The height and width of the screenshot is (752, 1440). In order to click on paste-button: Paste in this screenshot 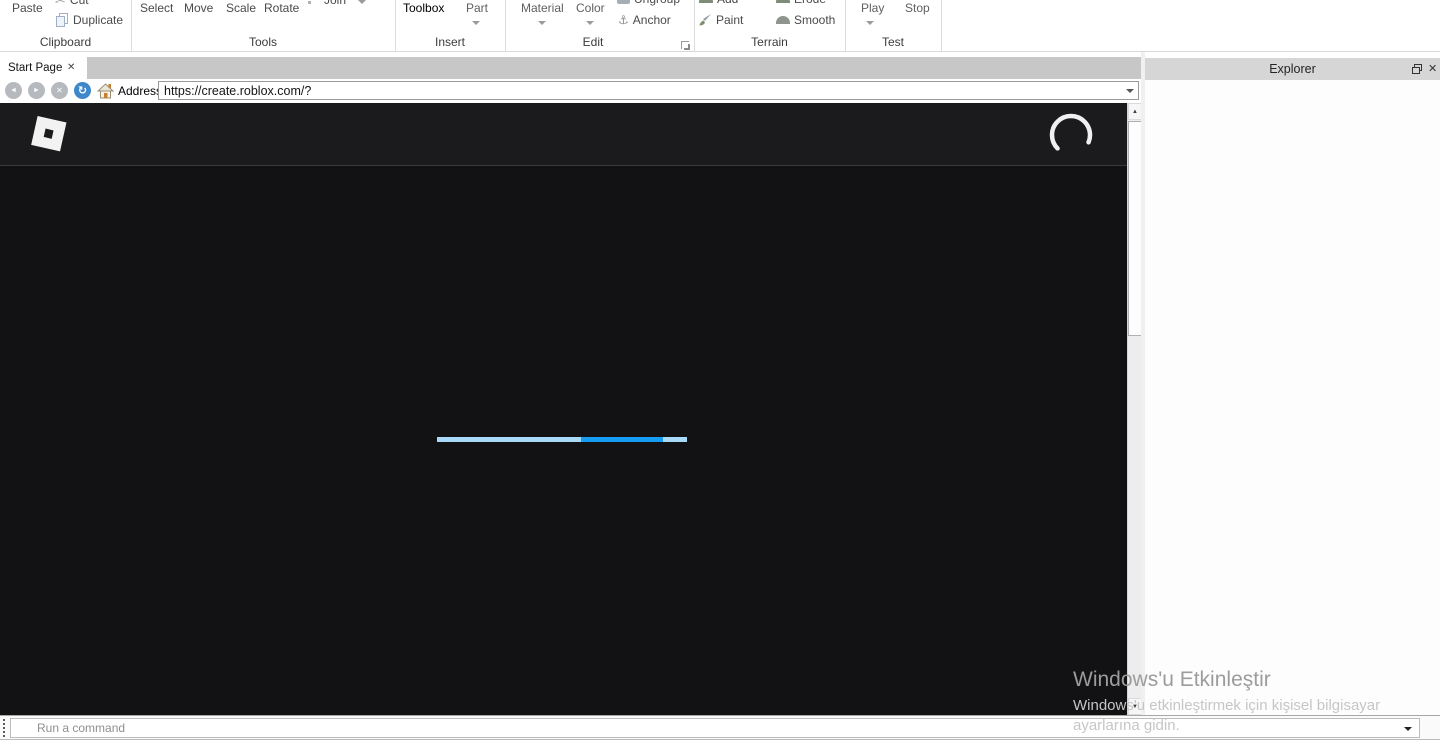, I will do `click(27, 8)`.